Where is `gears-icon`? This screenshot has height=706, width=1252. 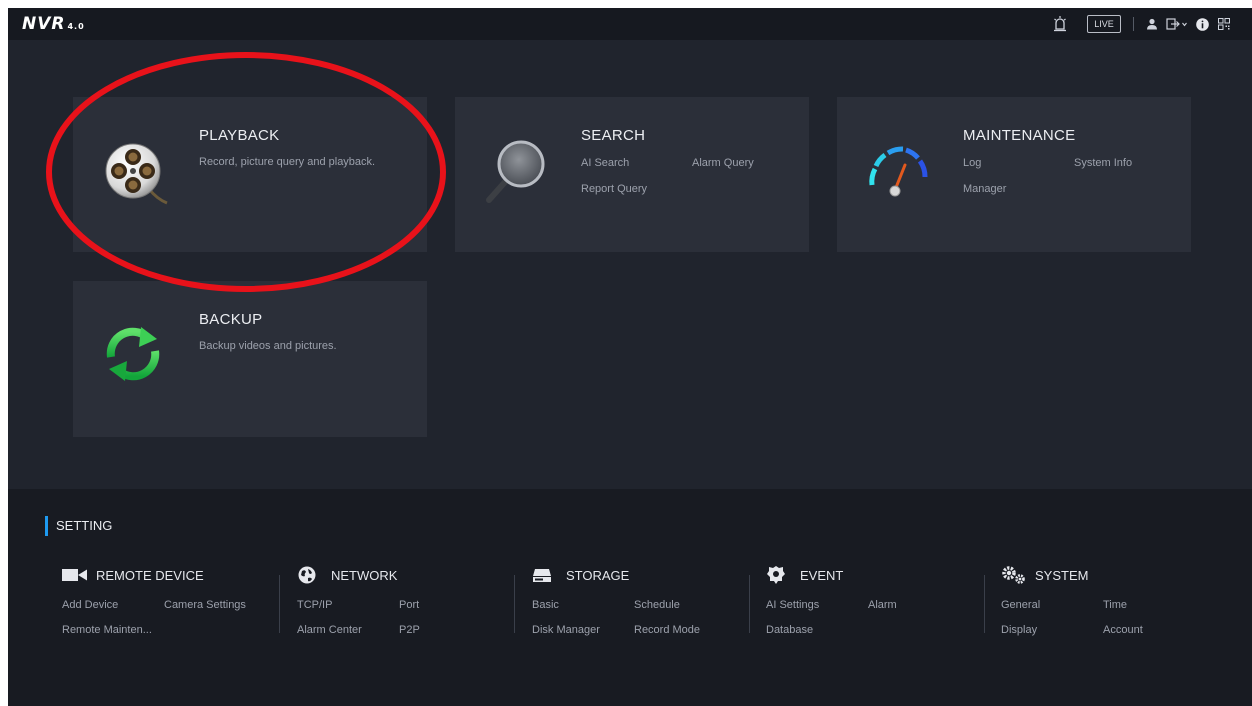
gears-icon is located at coordinates (1014, 575).